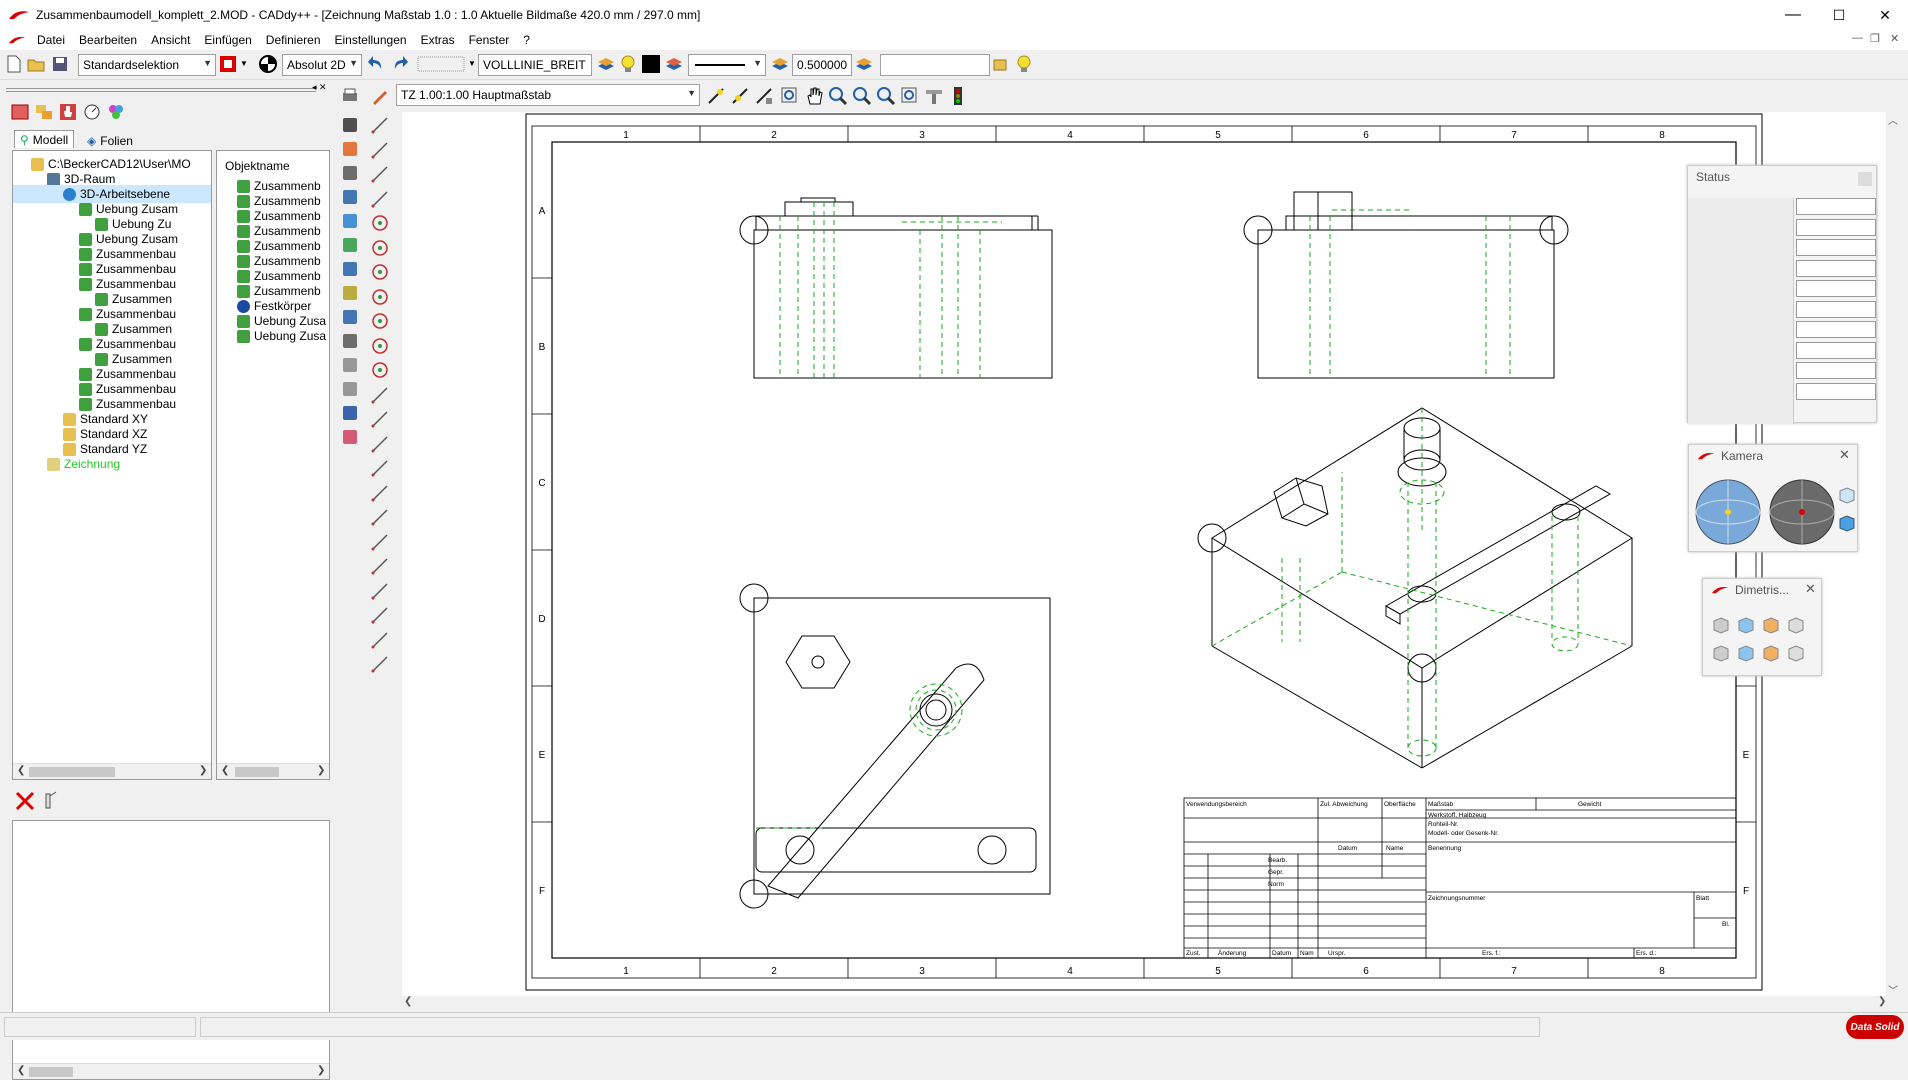 Image resolution: width=1908 pixels, height=1080 pixels. Describe the element at coordinates (350, 317) in the screenshot. I see `text-icon` at that location.